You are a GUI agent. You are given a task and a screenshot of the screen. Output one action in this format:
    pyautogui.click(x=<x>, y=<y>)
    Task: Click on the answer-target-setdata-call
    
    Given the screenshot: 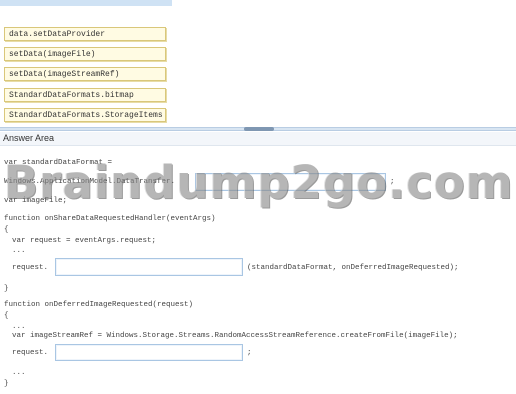 What is the action you would take?
    pyautogui.click(x=149, y=352)
    